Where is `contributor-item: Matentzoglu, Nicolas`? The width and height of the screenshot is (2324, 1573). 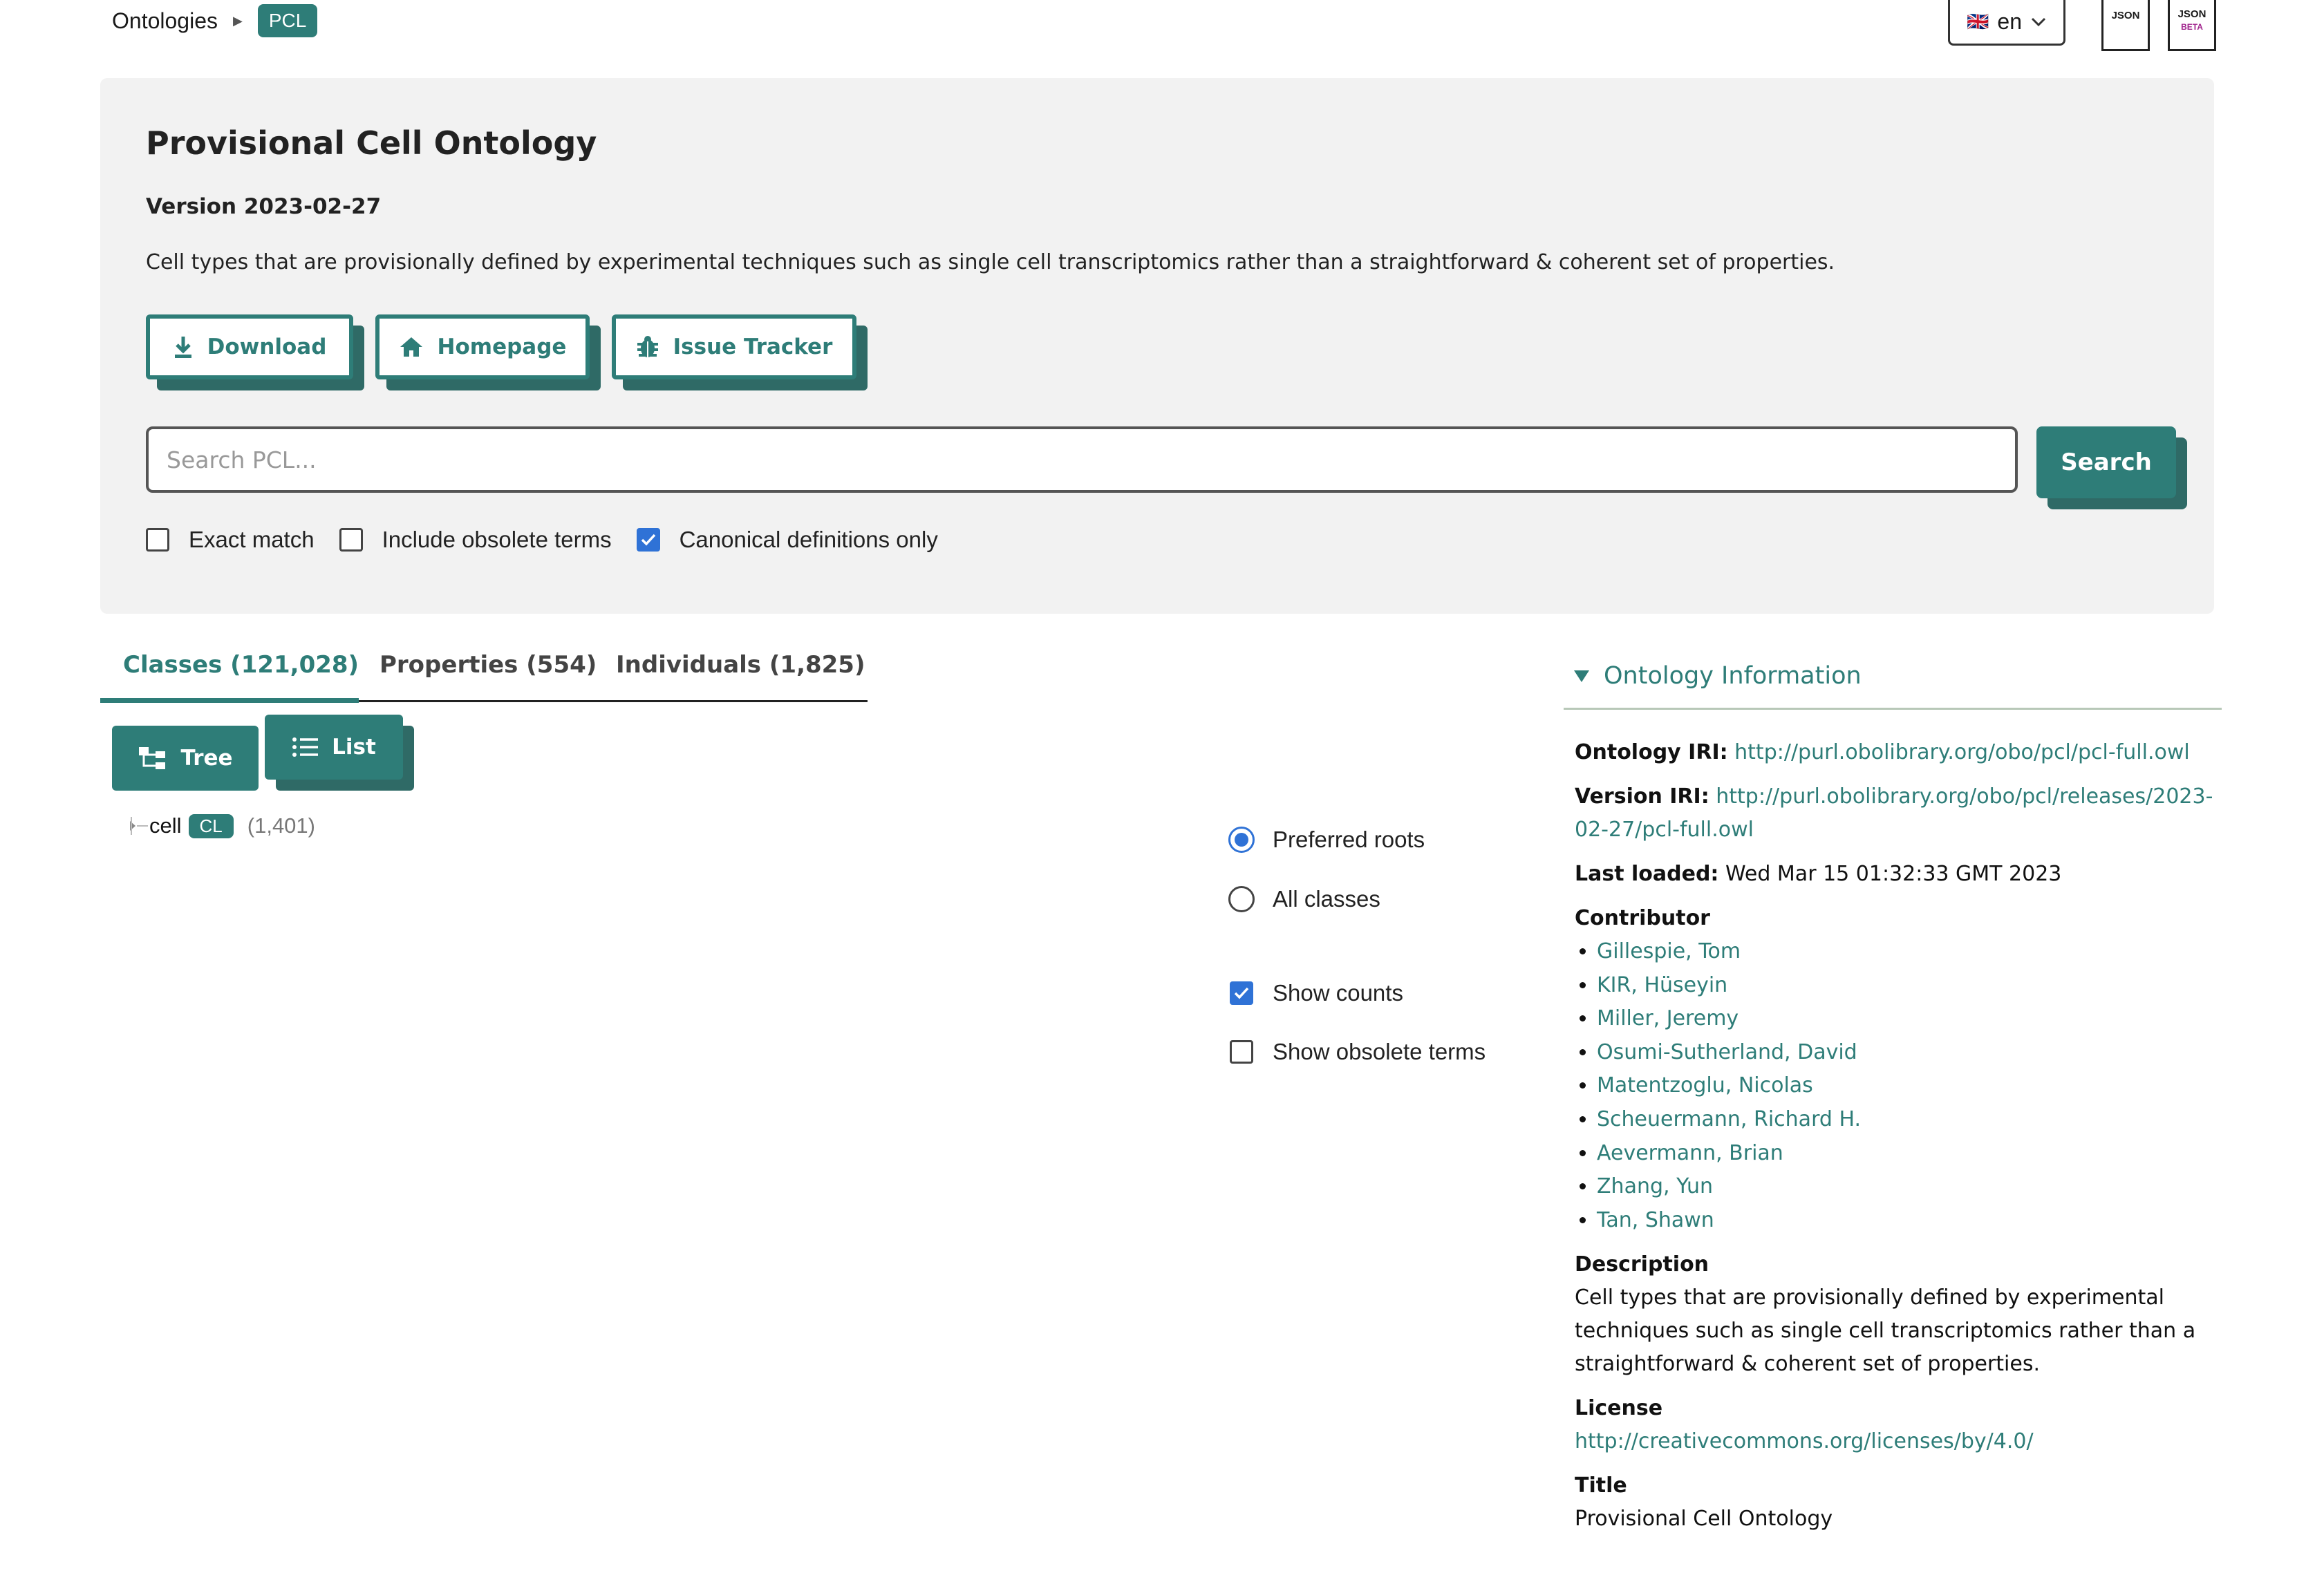 contributor-item: Matentzoglu, Nicolas is located at coordinates (1910, 1086).